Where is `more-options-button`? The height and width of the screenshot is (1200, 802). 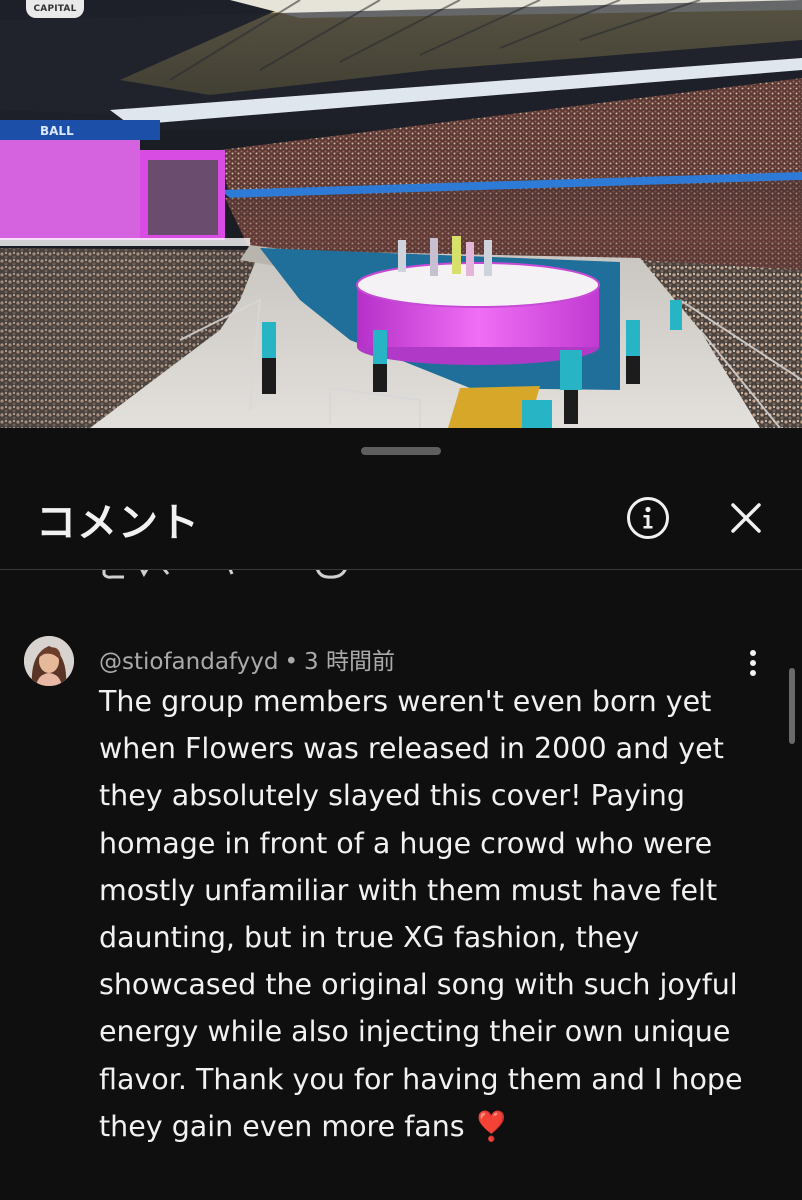
more-options-button is located at coordinates (753, 663).